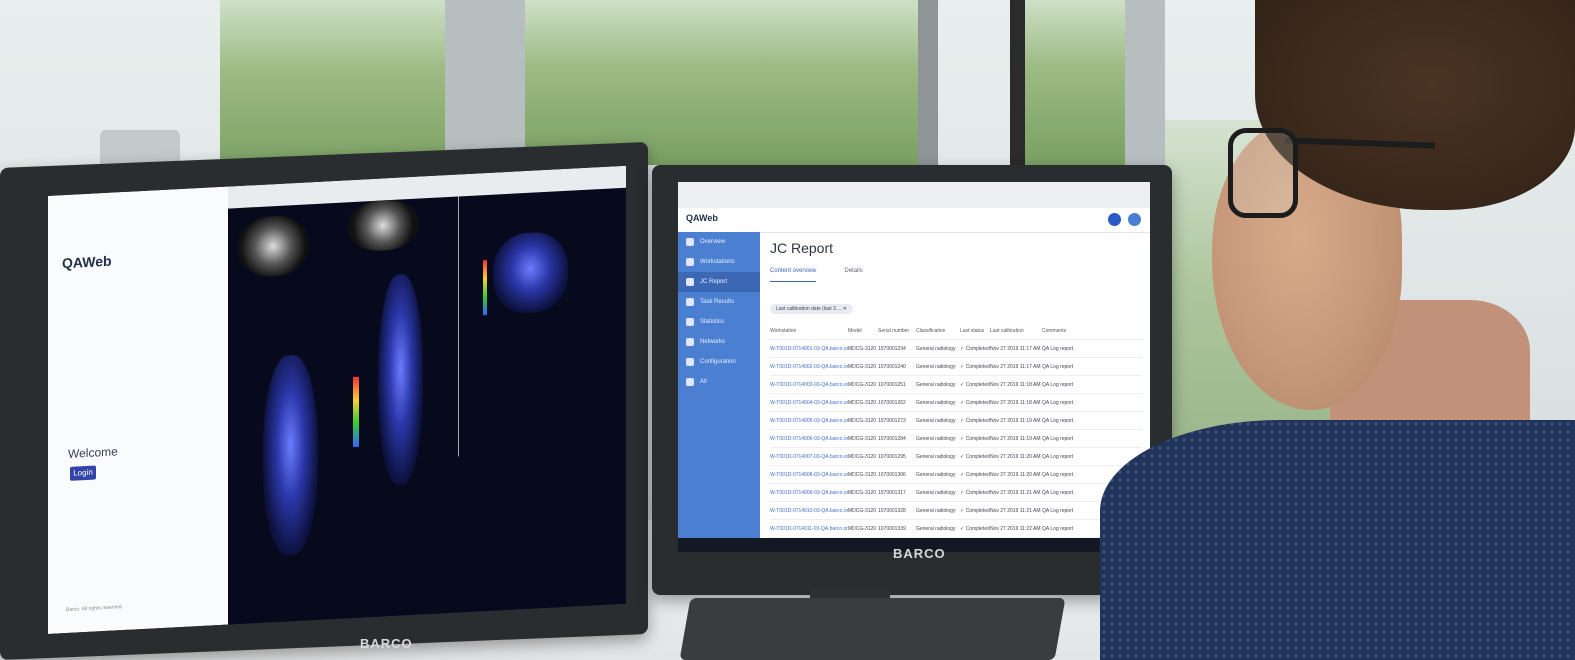  I want to click on notification-icon, so click(1114, 219).